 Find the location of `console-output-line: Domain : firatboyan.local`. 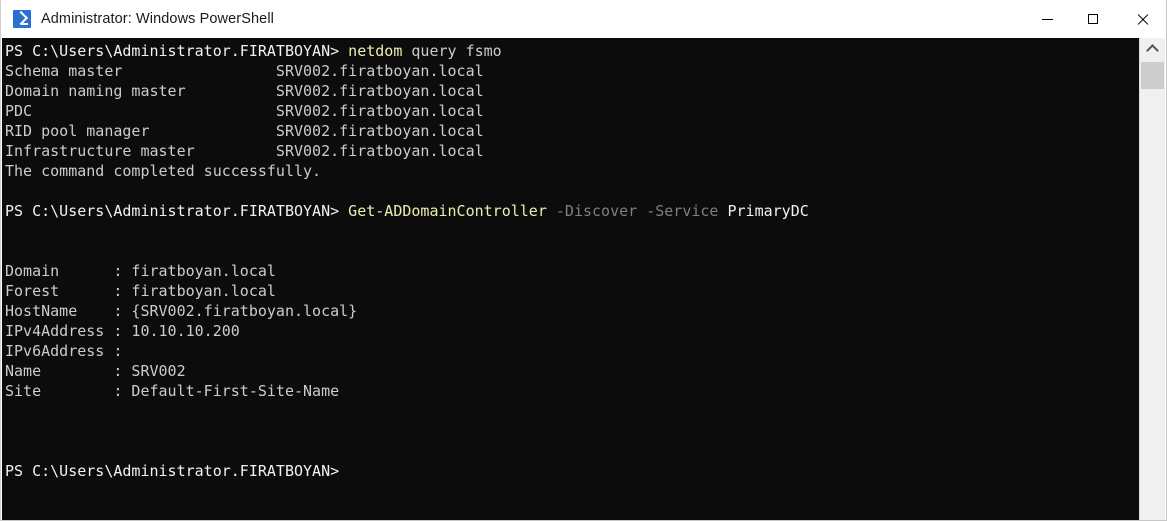

console-output-line: Domain : firatboyan.local is located at coordinates (407, 271).